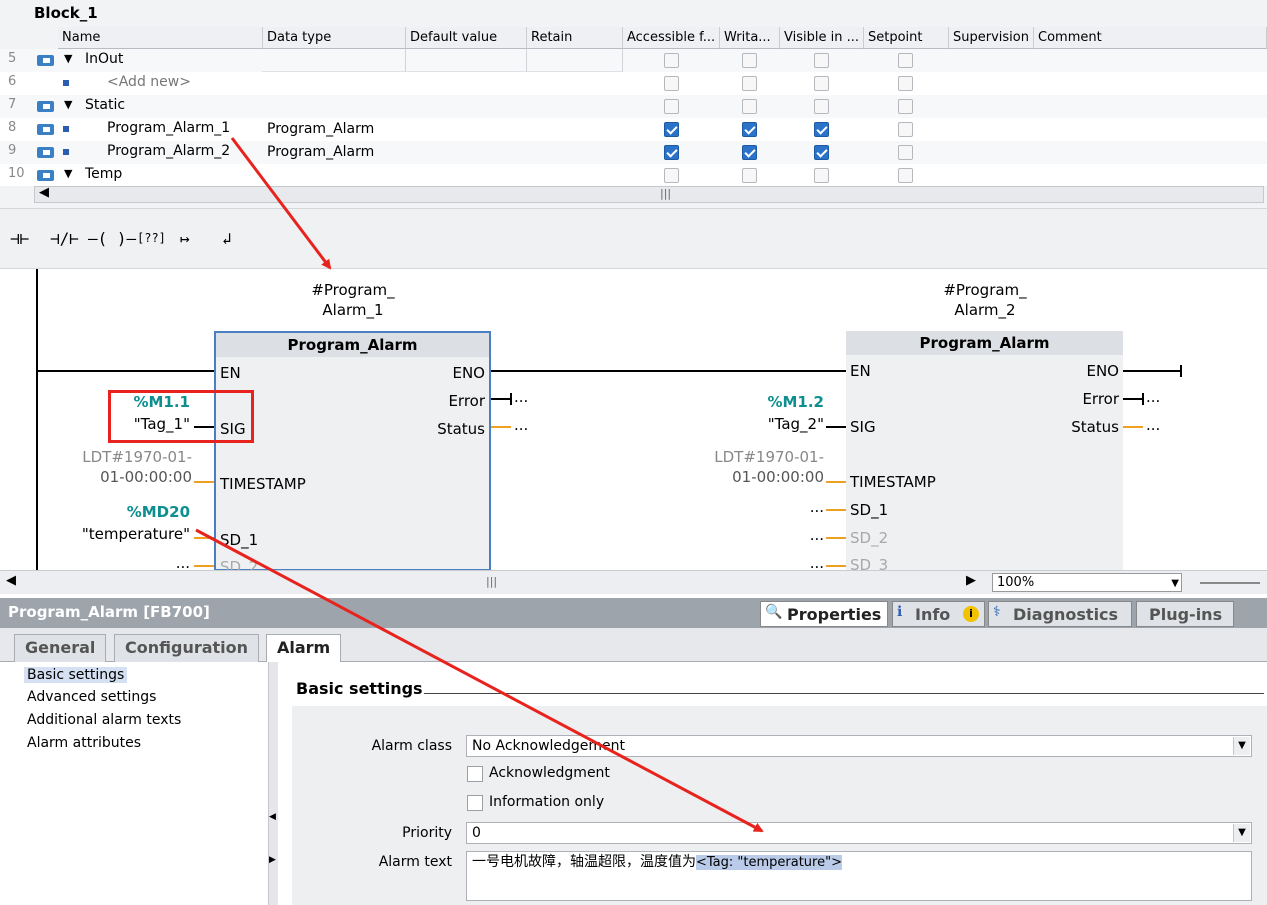 The height and width of the screenshot is (905, 1267). What do you see at coordinates (633, 175) in the screenshot?
I see `table-row: 10 ▼ Temp` at bounding box center [633, 175].